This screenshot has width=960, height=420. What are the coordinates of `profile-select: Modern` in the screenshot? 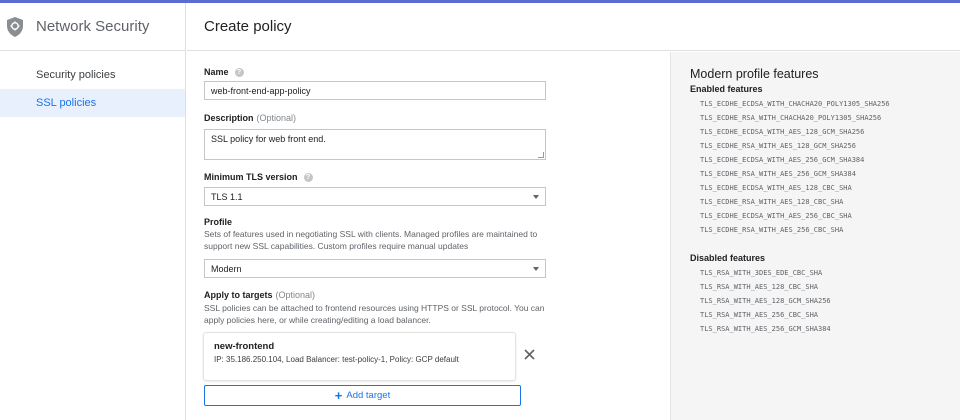 It's located at (375, 268).